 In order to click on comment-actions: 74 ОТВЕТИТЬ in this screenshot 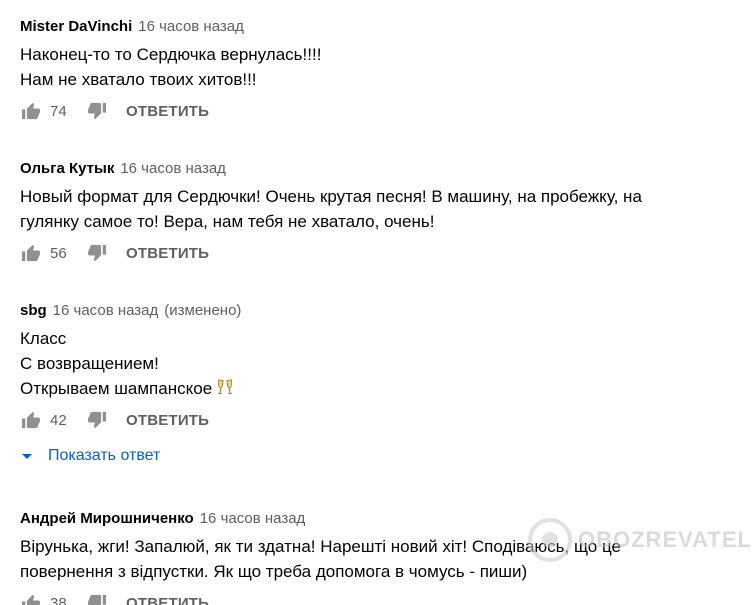, I will do `click(380, 111)`.